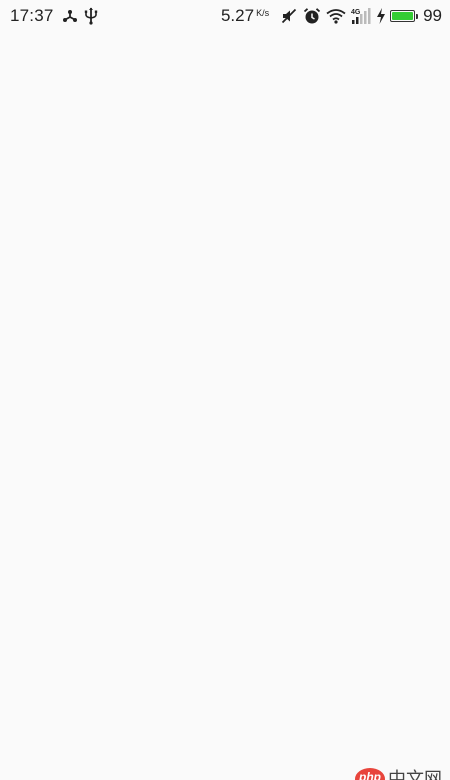 Image resolution: width=450 pixels, height=780 pixels. What do you see at coordinates (312, 16) in the screenshot?
I see `alarm-icon` at bounding box center [312, 16].